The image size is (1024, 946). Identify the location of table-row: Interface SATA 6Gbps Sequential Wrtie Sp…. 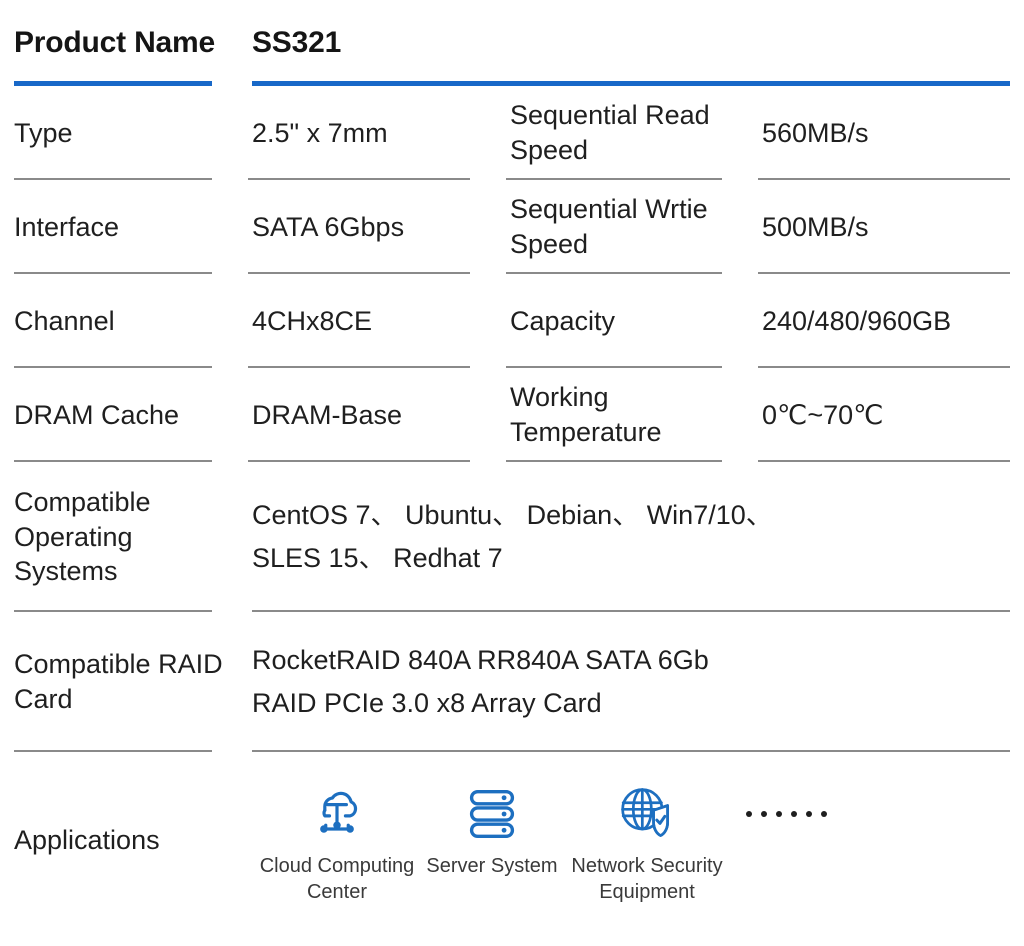
(512, 227).